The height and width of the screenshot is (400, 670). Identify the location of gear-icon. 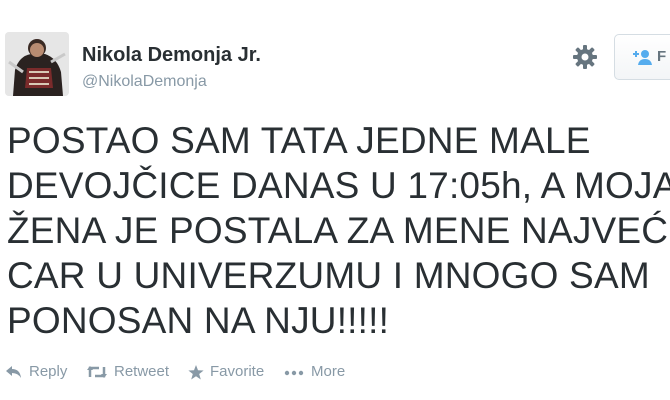
(585, 57).